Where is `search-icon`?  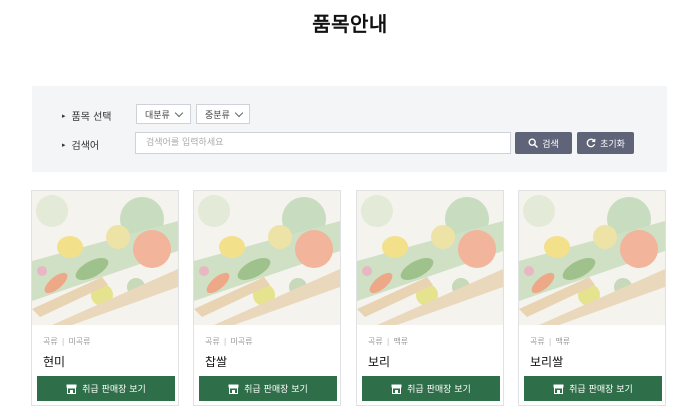 search-icon is located at coordinates (533, 143).